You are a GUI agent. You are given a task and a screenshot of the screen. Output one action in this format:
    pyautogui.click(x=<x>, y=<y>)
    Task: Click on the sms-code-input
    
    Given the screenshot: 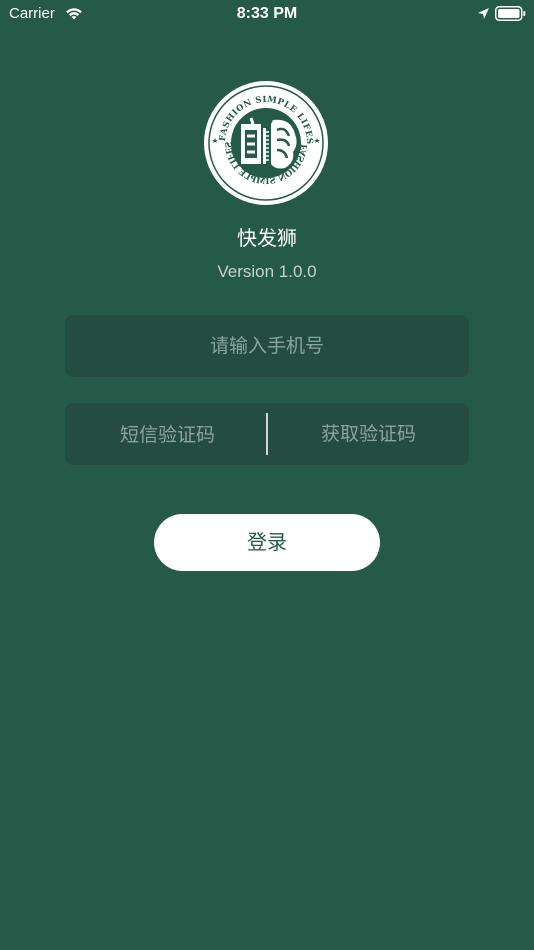 What is the action you would take?
    pyautogui.click(x=167, y=435)
    